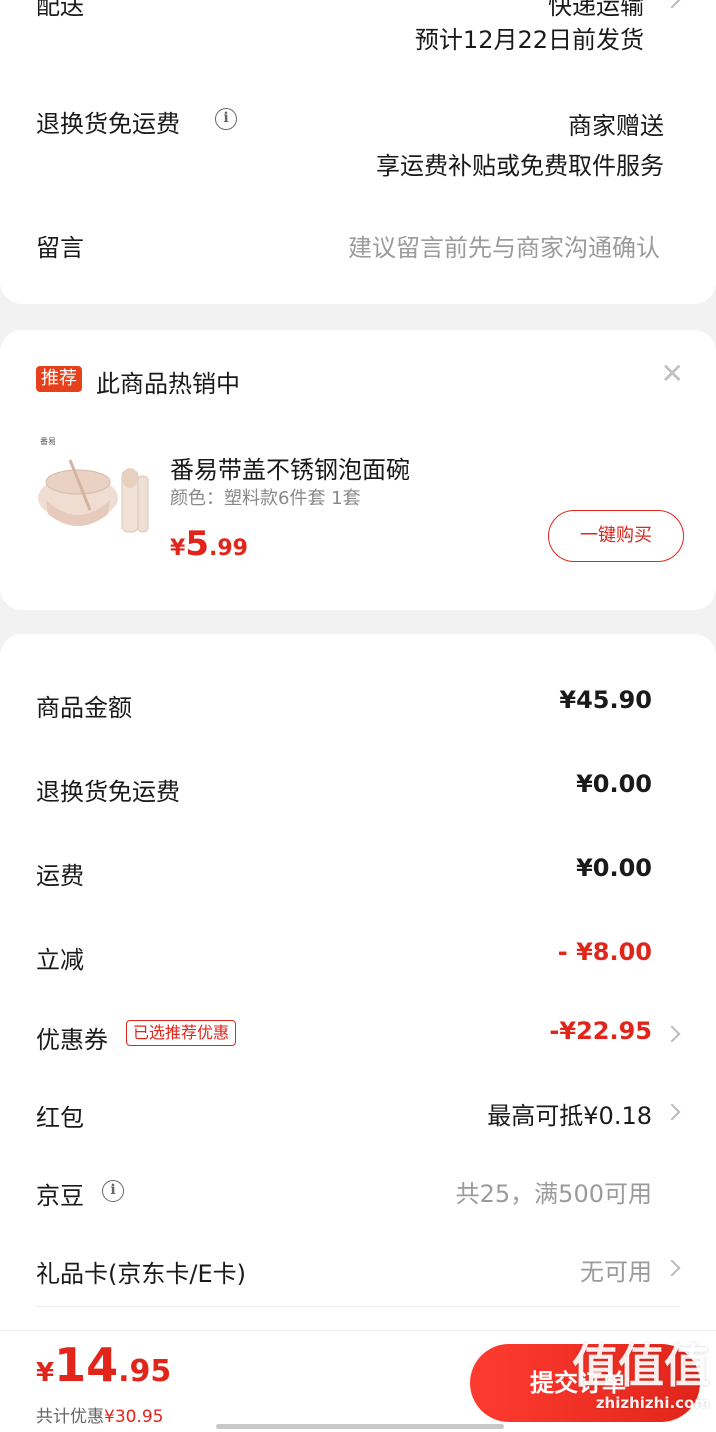  Describe the element at coordinates (358, 1306) in the screenshot. I see `divider` at that location.